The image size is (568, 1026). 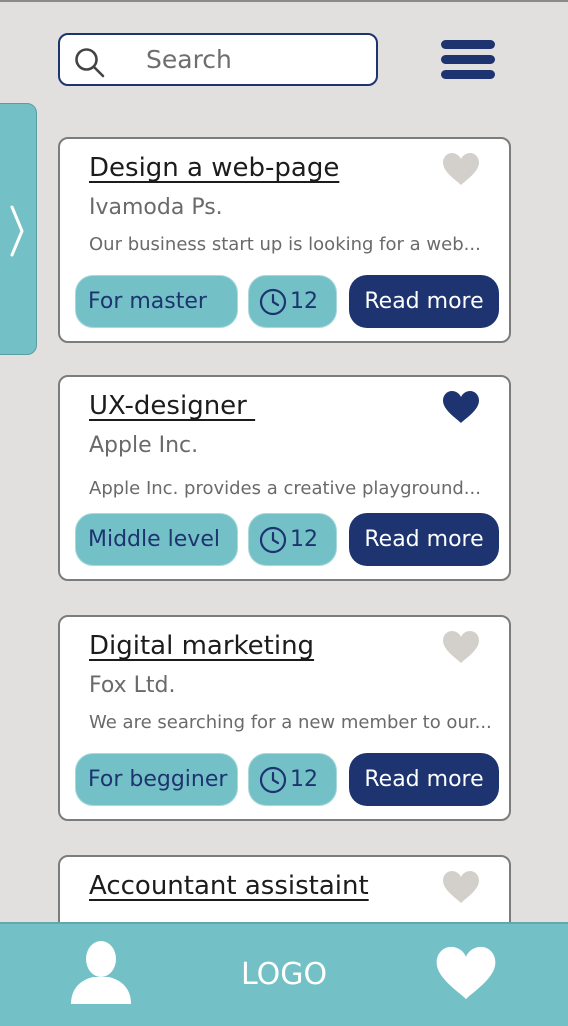 What do you see at coordinates (90, 63) in the screenshot?
I see `search-icon` at bounding box center [90, 63].